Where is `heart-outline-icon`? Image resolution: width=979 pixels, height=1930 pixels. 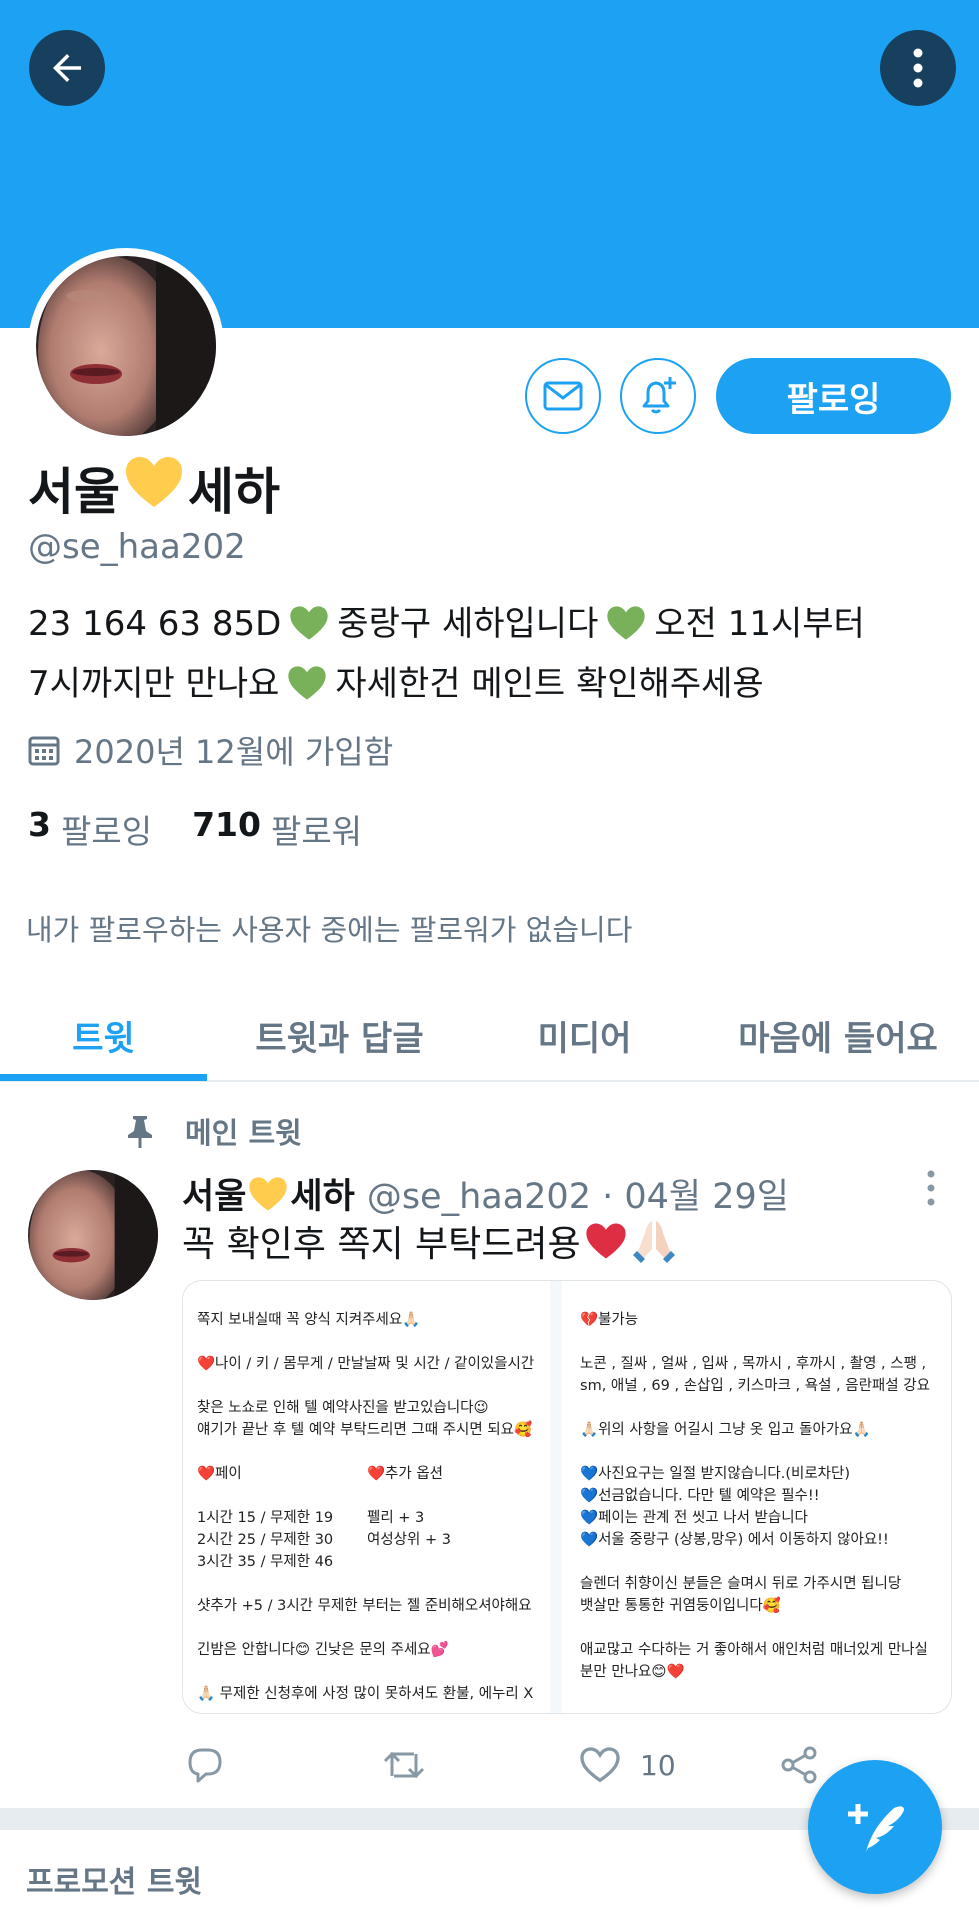
heart-outline-icon is located at coordinates (600, 1765).